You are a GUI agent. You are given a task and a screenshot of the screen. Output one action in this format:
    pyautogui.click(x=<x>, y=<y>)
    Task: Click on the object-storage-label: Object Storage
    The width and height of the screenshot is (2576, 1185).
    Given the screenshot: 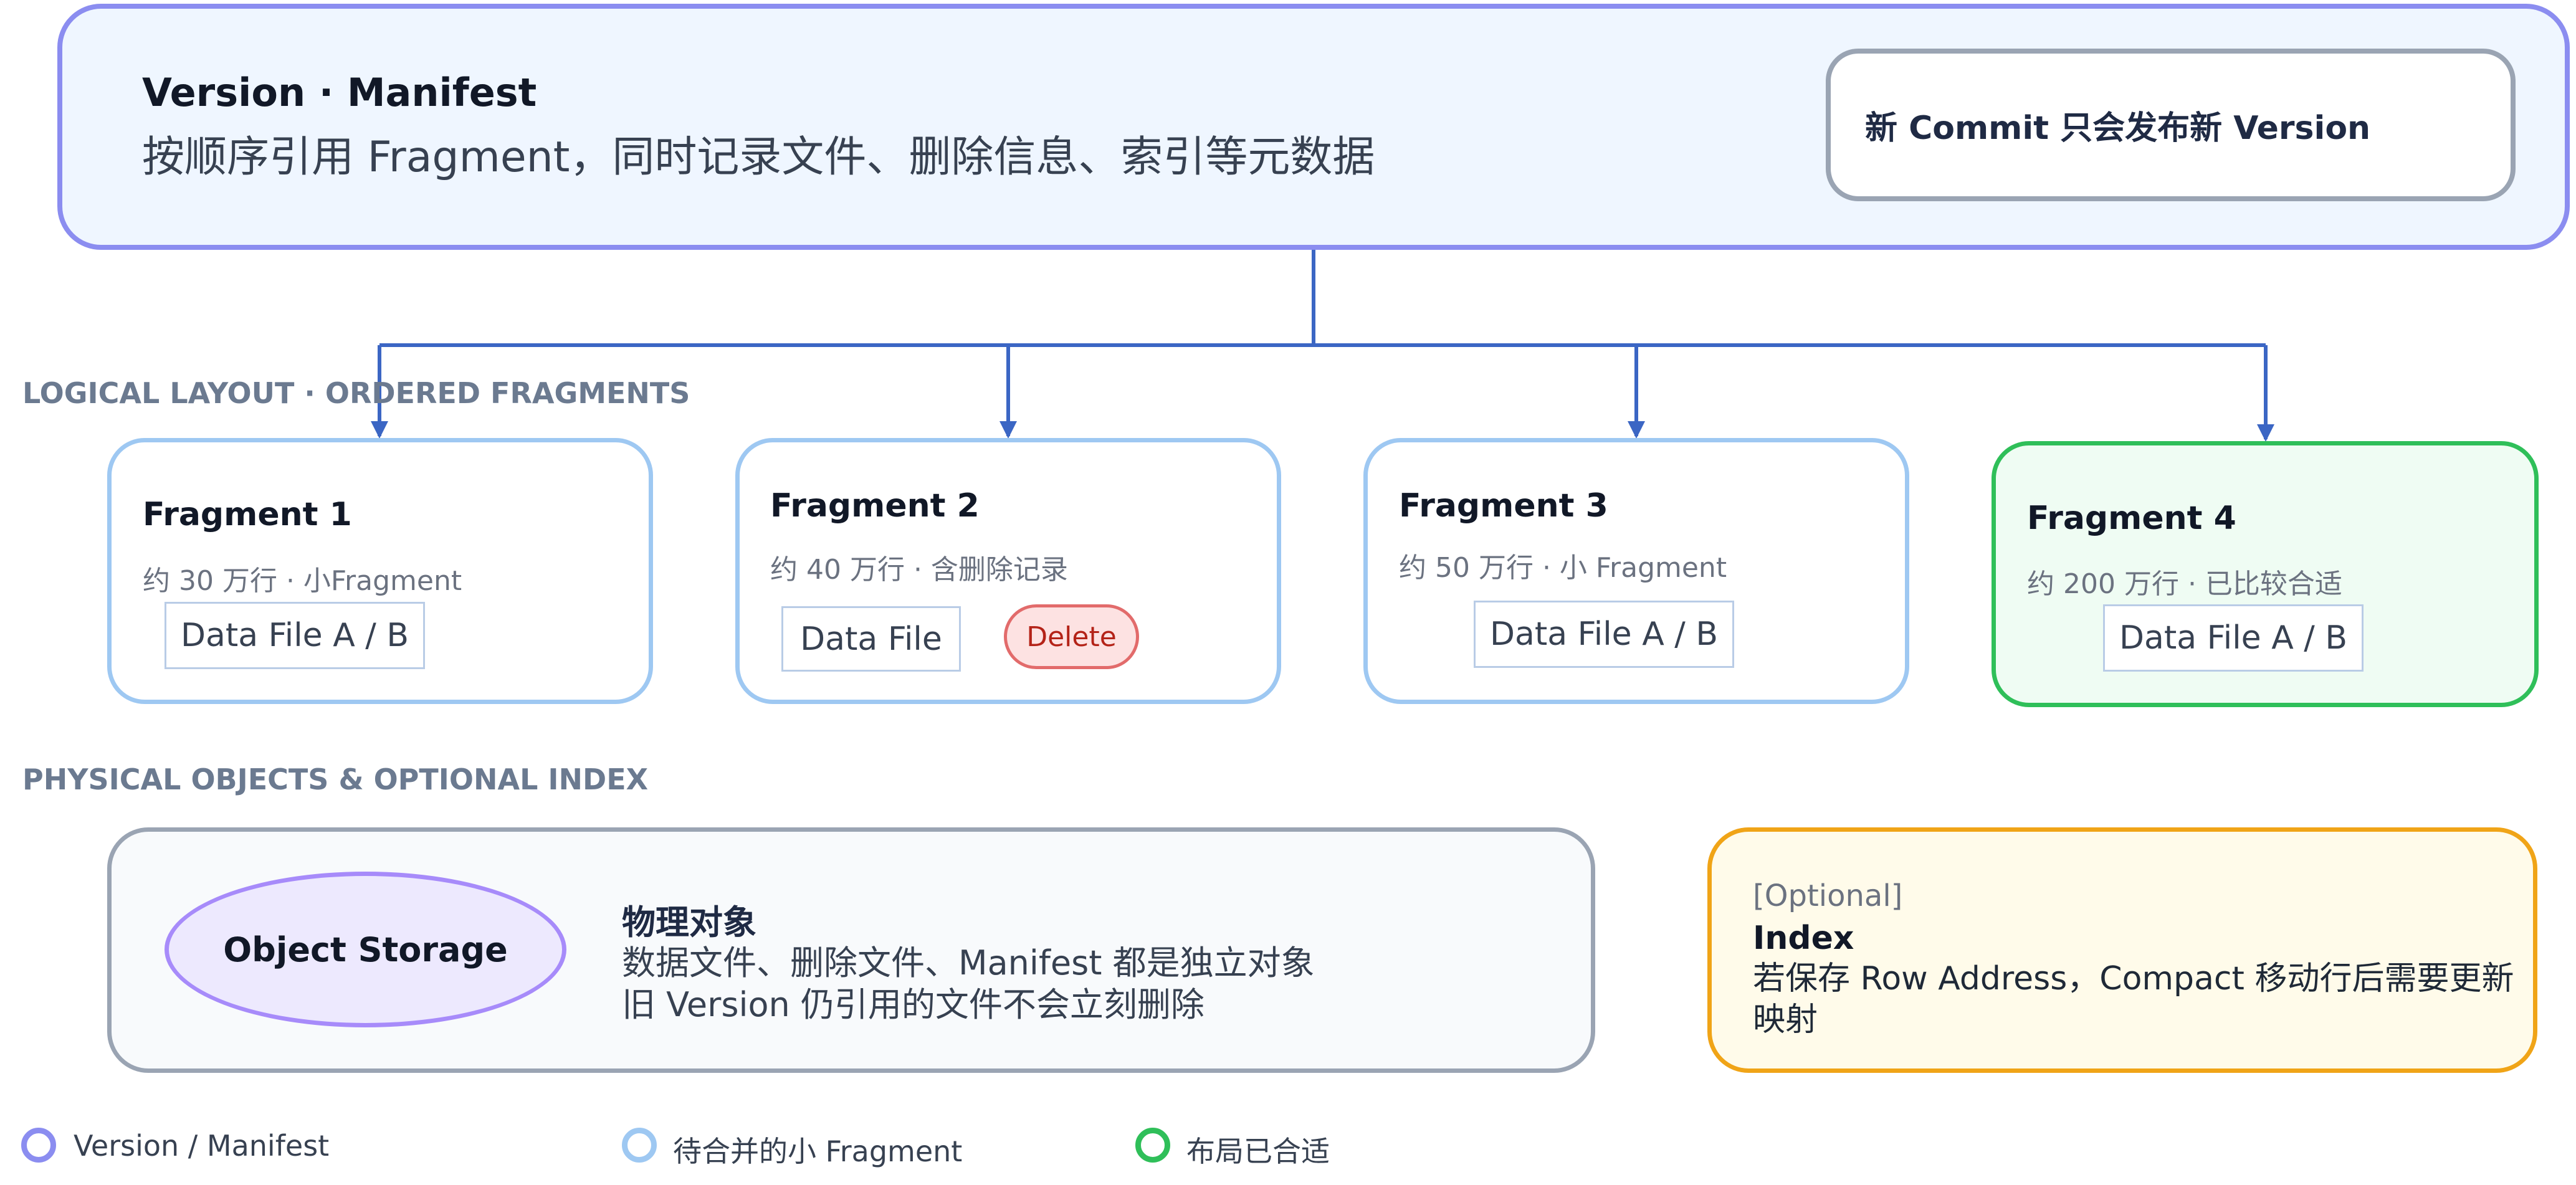 What is the action you would take?
    pyautogui.click(x=365, y=949)
    